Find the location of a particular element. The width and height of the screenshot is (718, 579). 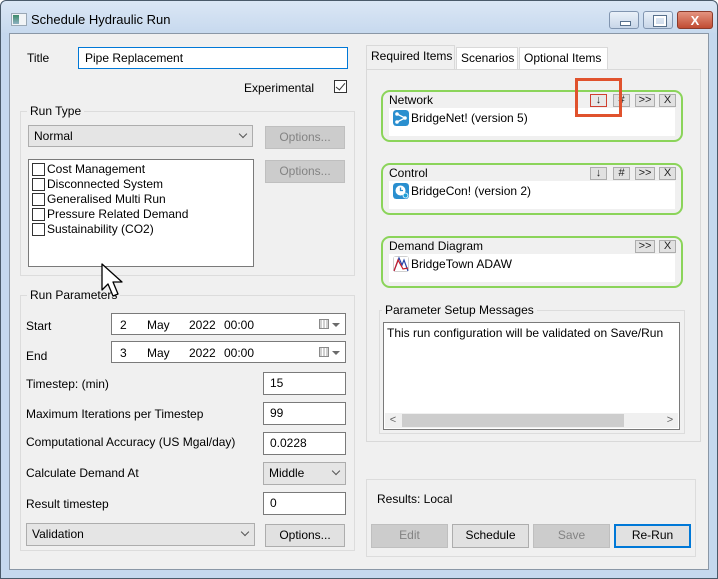

app-icon is located at coordinates (19, 19).